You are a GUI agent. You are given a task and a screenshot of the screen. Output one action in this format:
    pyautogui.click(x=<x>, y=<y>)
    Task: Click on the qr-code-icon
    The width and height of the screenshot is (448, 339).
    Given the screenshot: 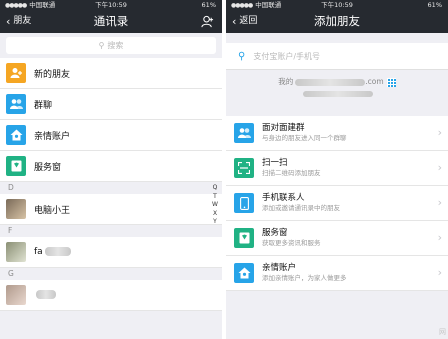 What is the action you would take?
    pyautogui.click(x=391, y=82)
    